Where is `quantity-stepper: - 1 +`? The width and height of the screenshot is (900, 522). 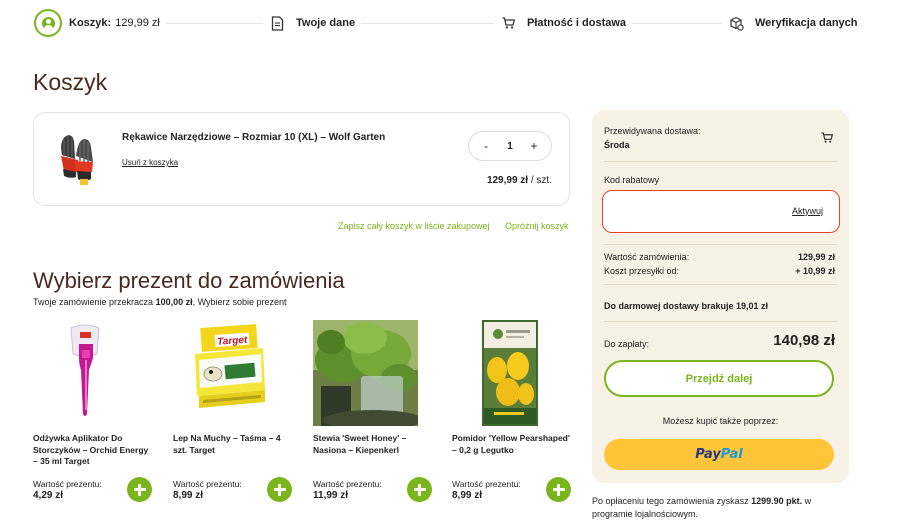
quantity-stepper: - 1 + is located at coordinates (510, 146).